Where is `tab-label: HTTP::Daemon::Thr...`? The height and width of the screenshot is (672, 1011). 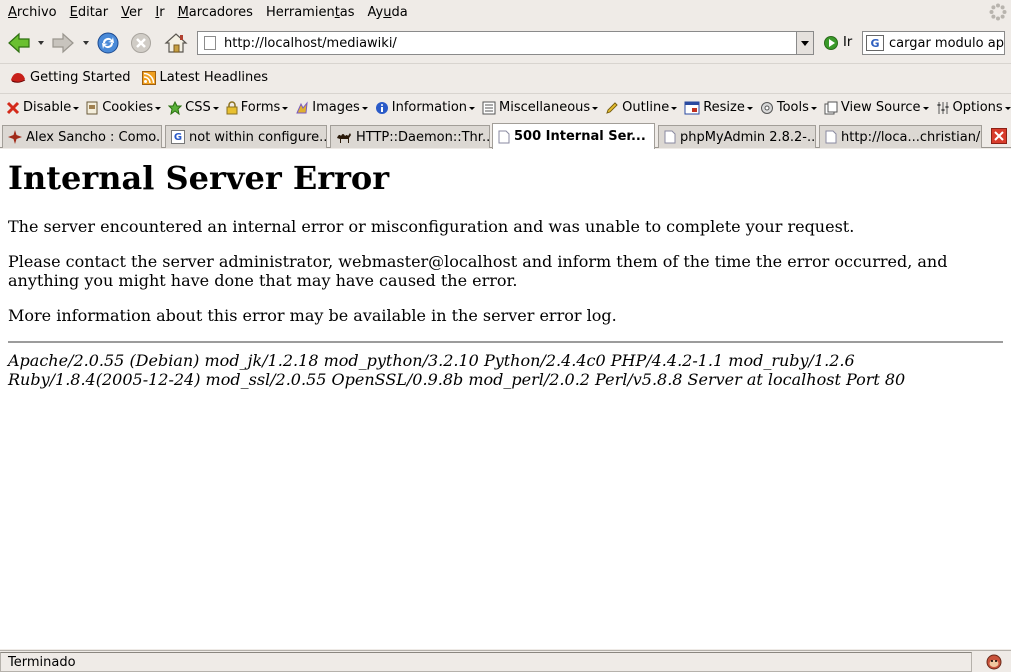
tab-label: HTTP::Daemon::Thr... is located at coordinates (423, 137).